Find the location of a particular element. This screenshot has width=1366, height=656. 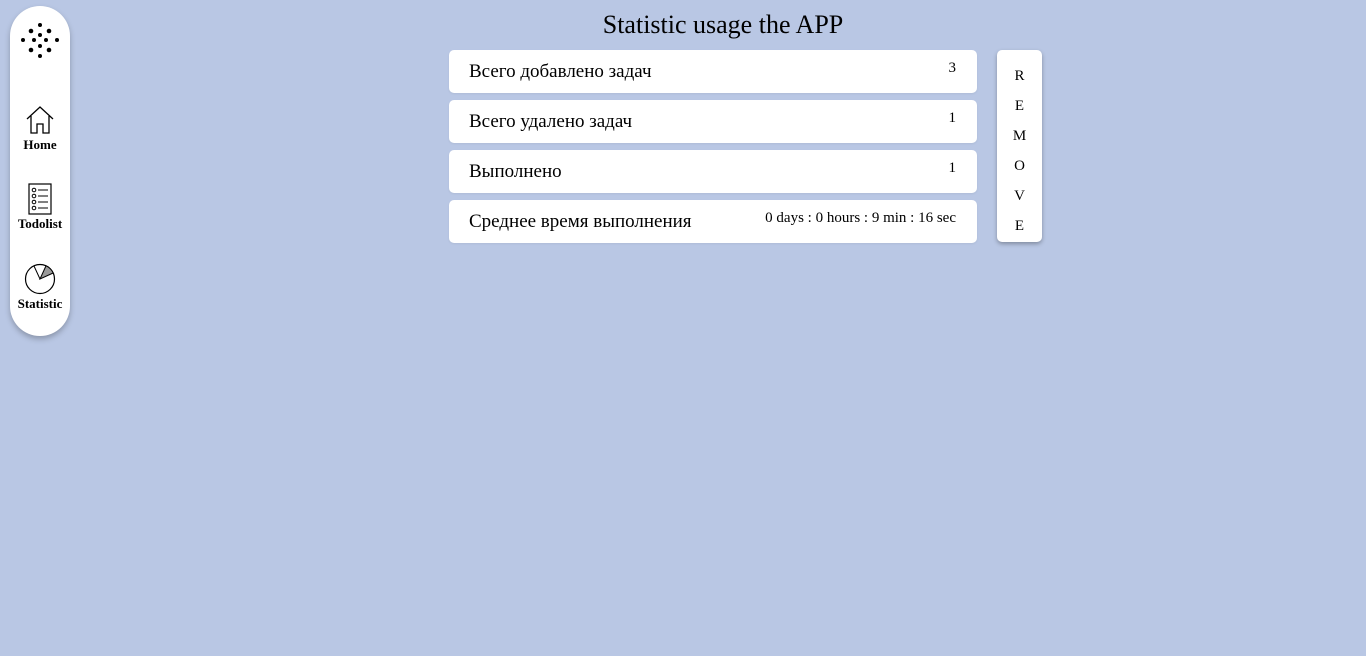

remove-letter: M is located at coordinates (1019, 136).